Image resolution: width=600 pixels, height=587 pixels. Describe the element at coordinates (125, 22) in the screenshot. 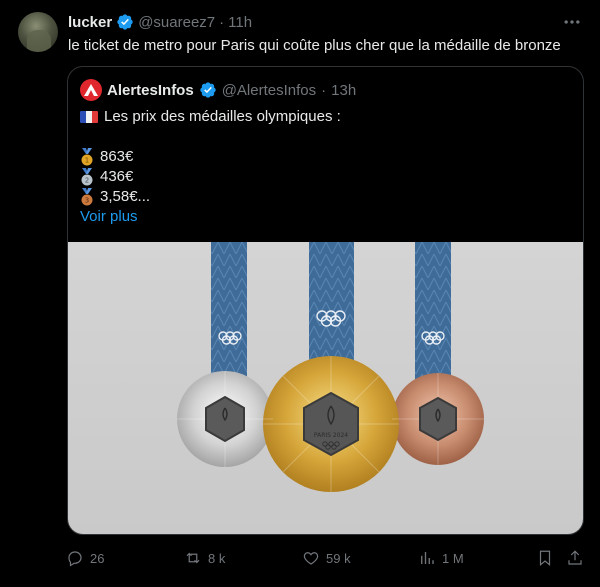

I see `verified-badge-icon` at that location.